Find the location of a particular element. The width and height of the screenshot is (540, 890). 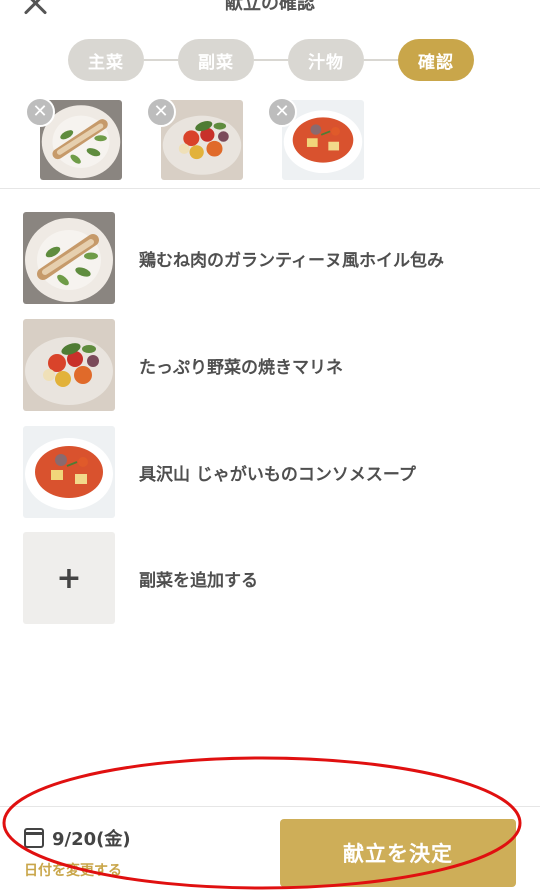

plus-icon: + is located at coordinates (69, 578).